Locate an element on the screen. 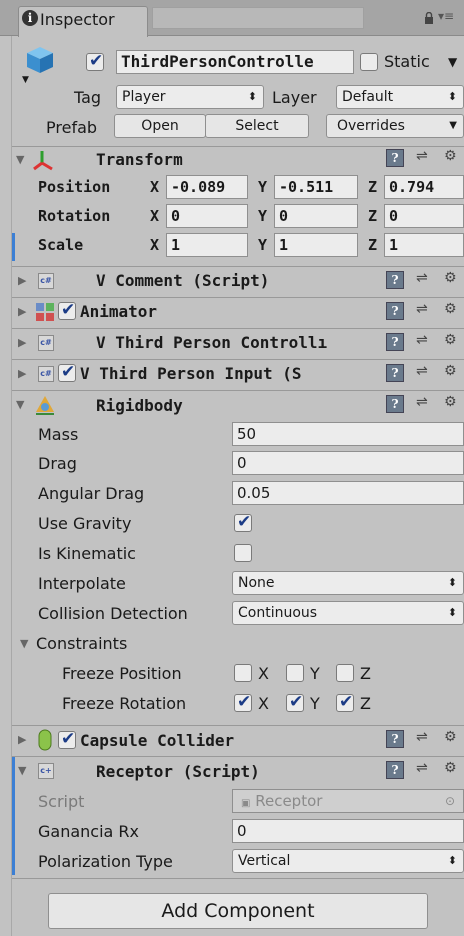 The height and width of the screenshot is (936, 464). updown-arrows-icon: ⬍ is located at coordinates (452, 582).